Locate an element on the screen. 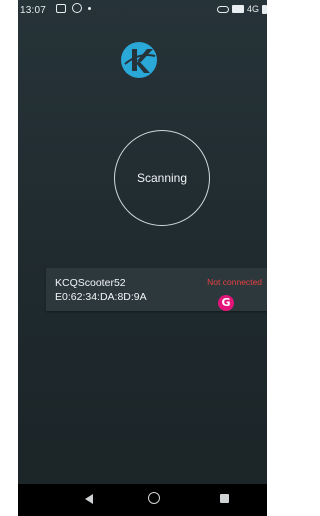  connection-status: Not connected is located at coordinates (234, 282).